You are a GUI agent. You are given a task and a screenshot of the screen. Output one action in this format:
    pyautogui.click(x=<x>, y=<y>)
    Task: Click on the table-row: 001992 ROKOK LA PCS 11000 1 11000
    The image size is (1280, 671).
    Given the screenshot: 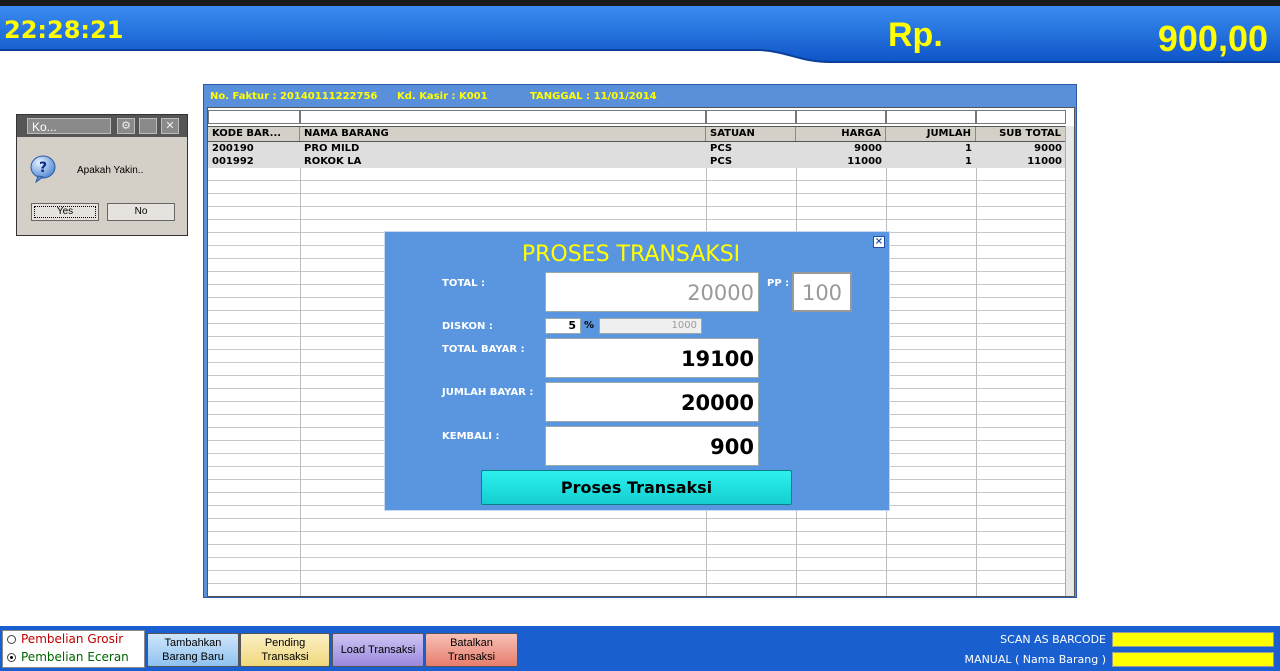 What is the action you would take?
    pyautogui.click(x=637, y=161)
    